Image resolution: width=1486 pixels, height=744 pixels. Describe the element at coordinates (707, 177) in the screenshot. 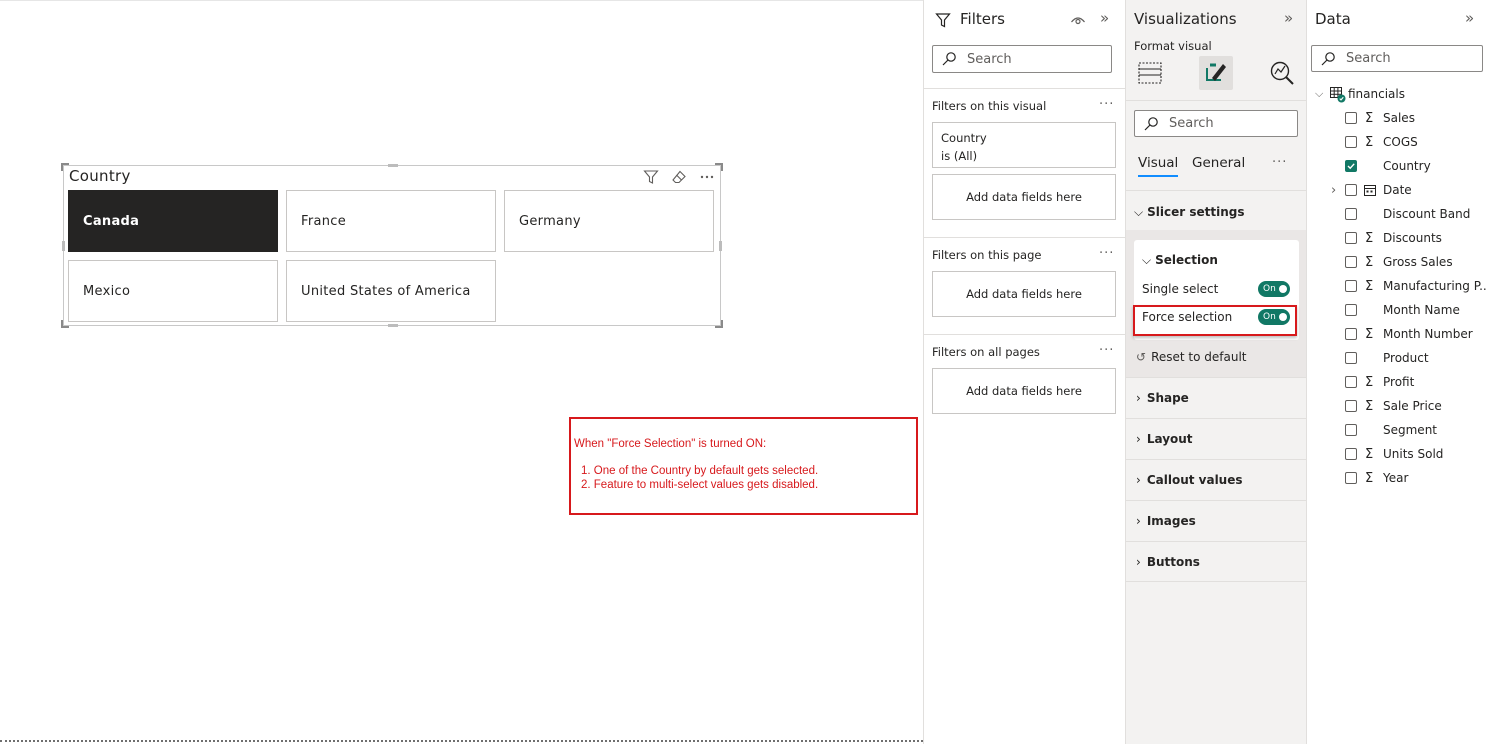

I see `more-options-icon` at that location.